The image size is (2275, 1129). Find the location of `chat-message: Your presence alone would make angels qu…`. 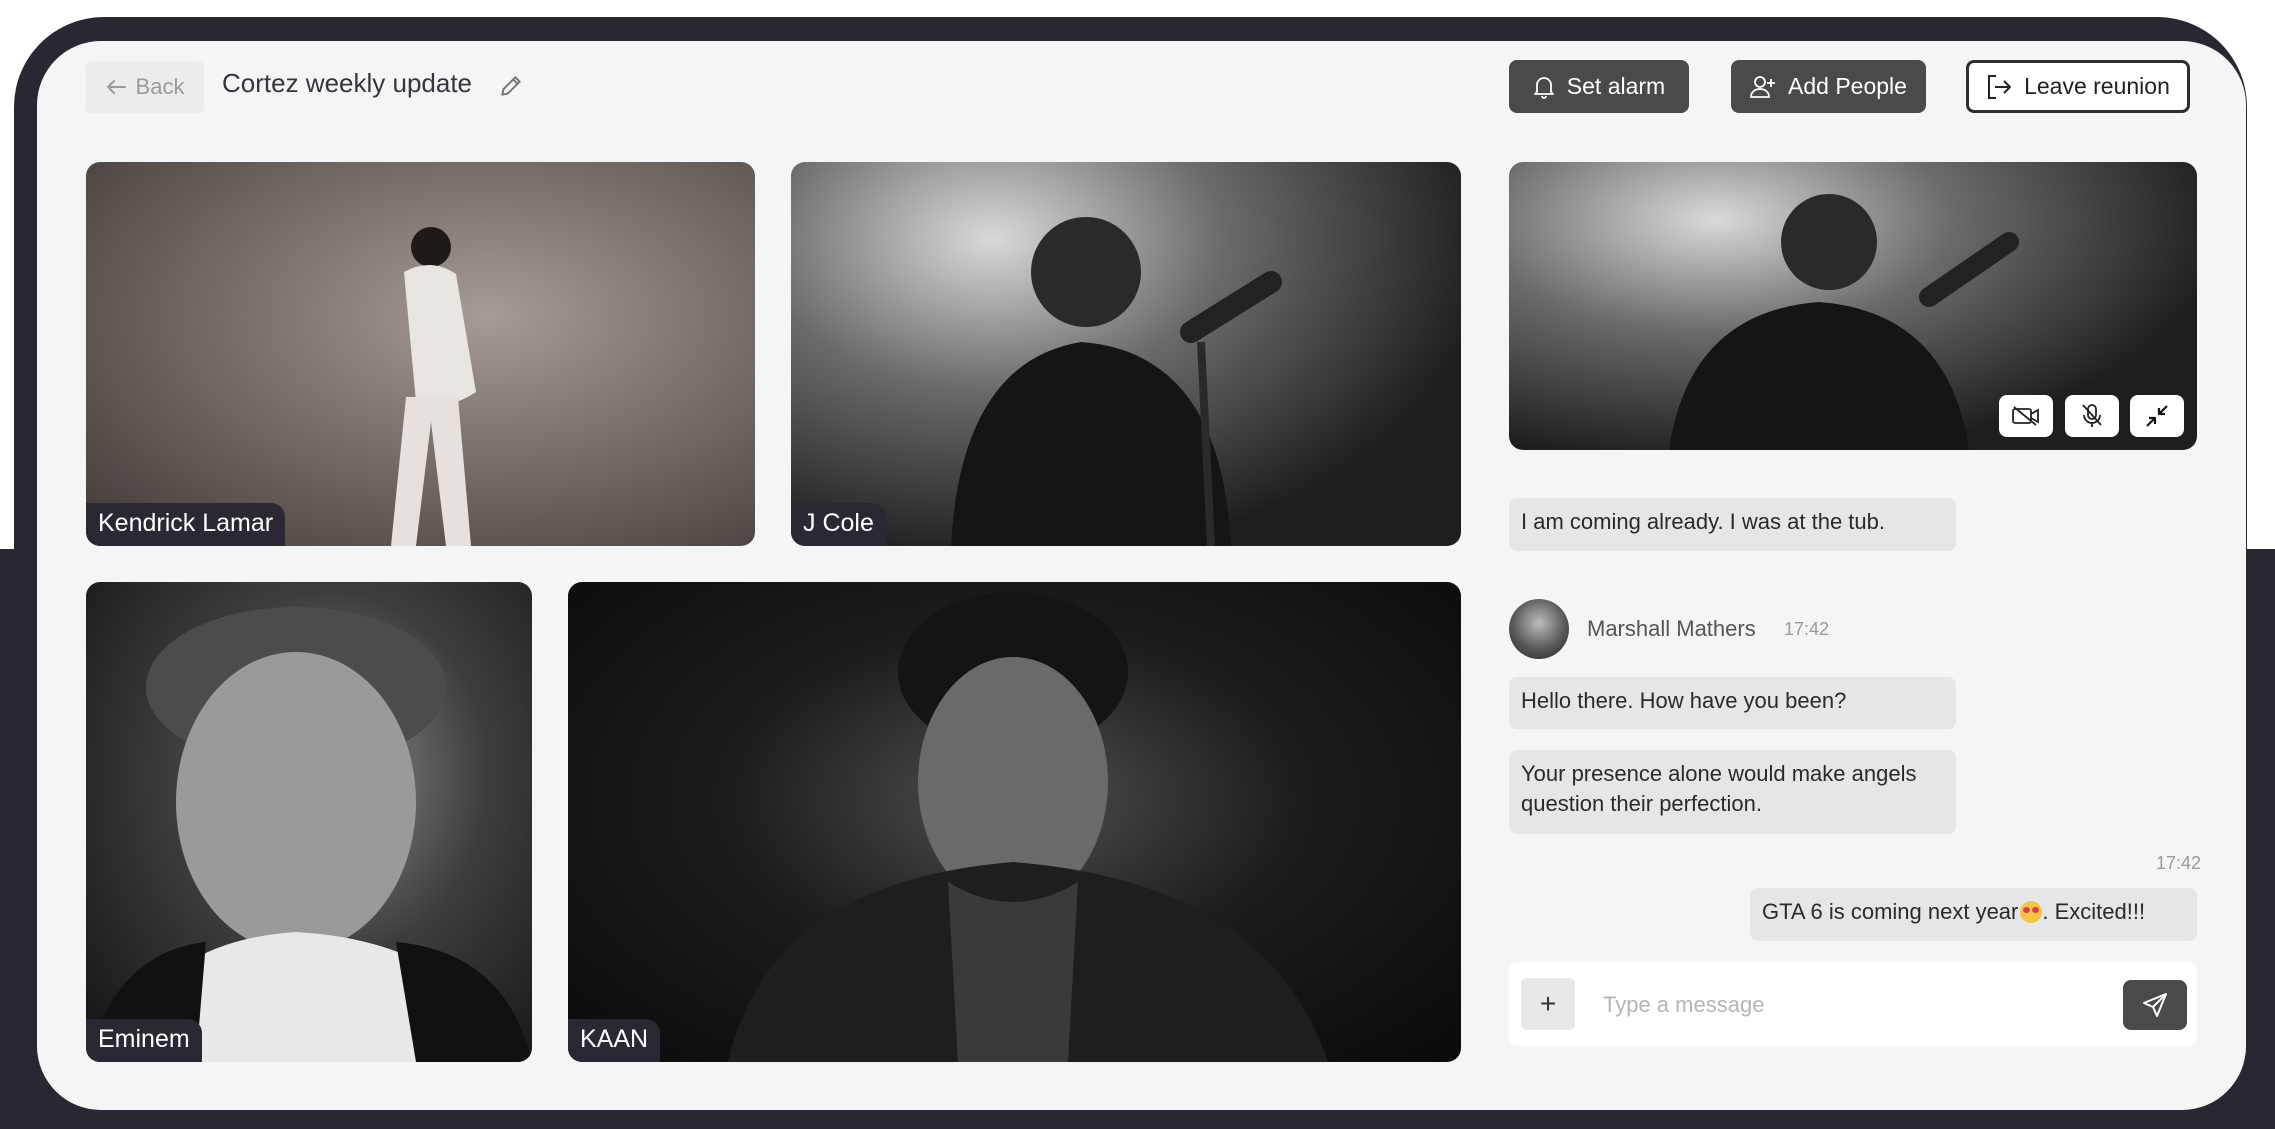

chat-message: Your presence alone would make angels qu… is located at coordinates (1732, 792).